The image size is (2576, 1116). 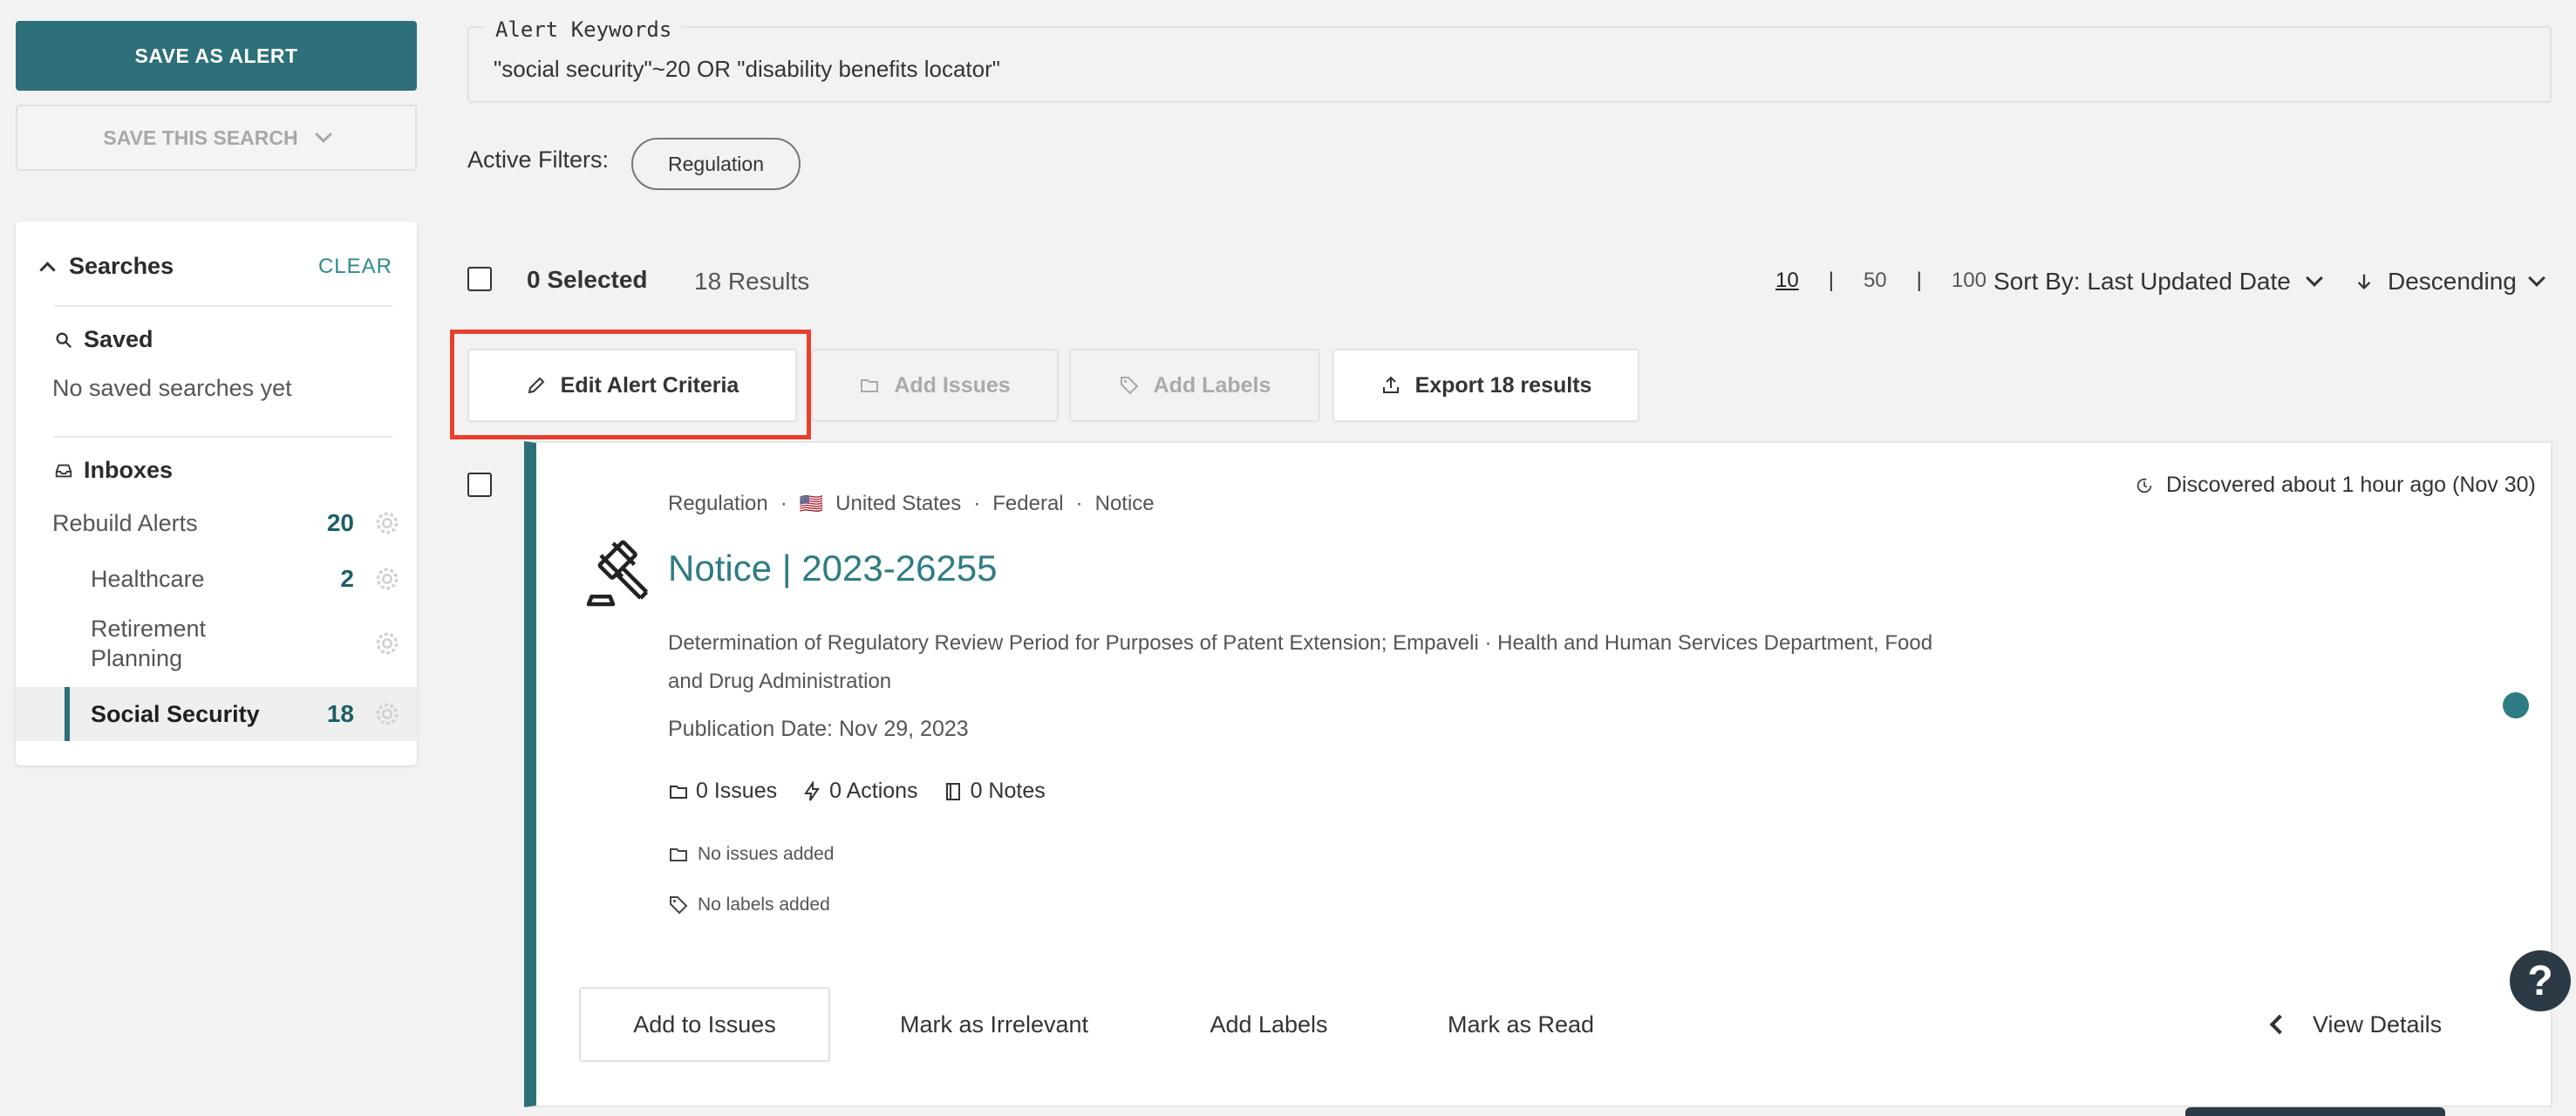 I want to click on view-details-label: View Details, so click(x=2378, y=1024).